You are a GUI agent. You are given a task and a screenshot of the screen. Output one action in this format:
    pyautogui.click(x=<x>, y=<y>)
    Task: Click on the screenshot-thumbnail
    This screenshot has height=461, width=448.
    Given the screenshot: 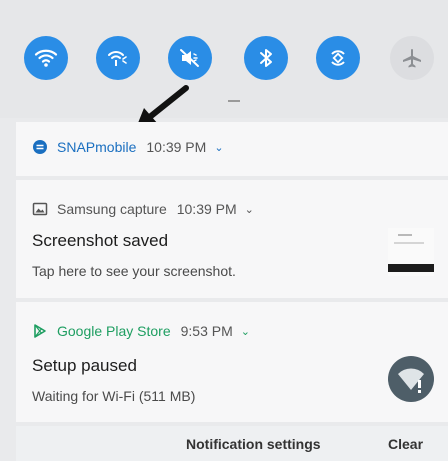 What is the action you would take?
    pyautogui.click(x=411, y=252)
    